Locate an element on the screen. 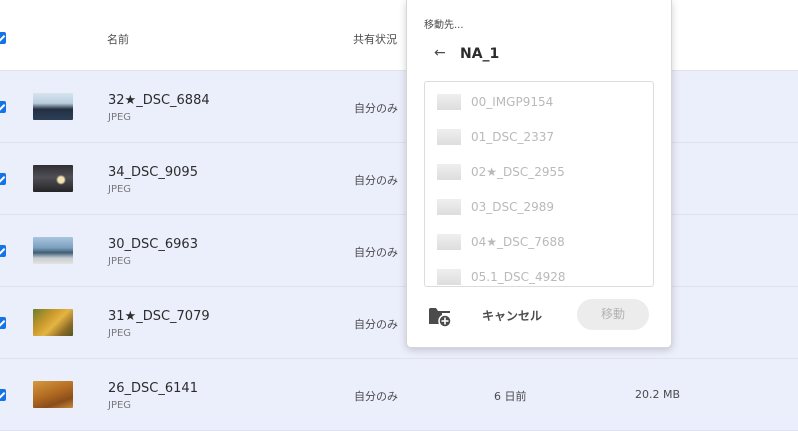 The height and width of the screenshot is (431, 798). modified-date: 6 日前 is located at coordinates (510, 396).